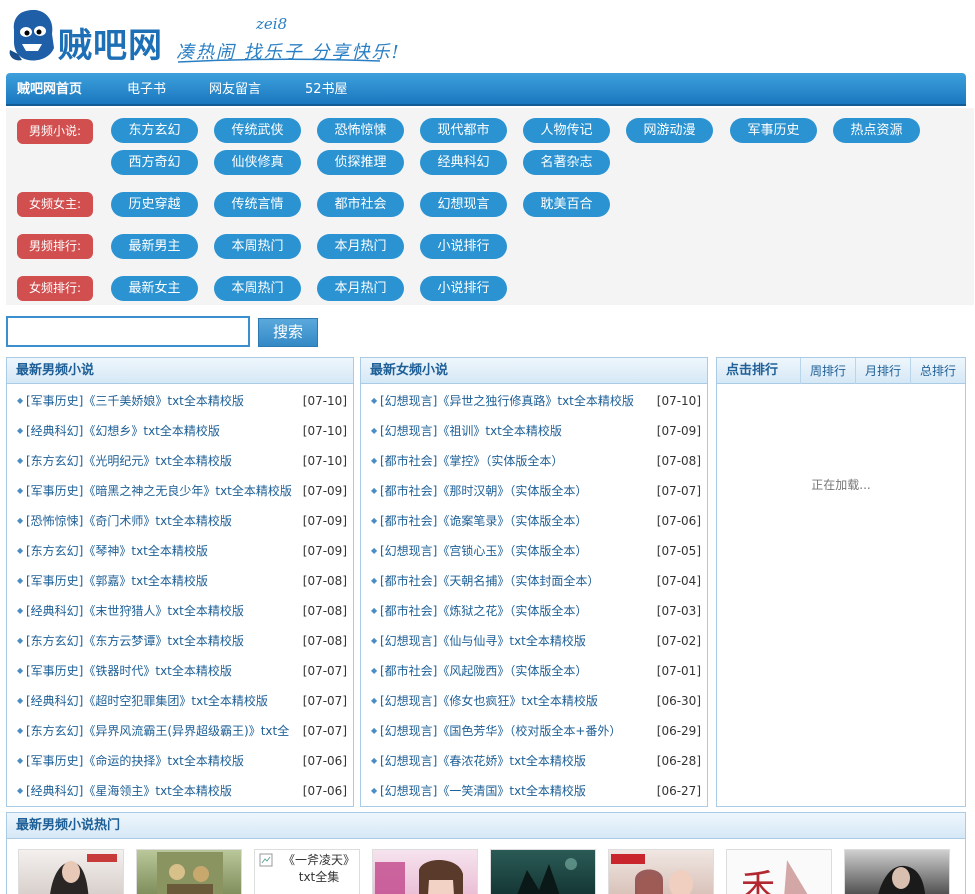 The height and width of the screenshot is (894, 975). I want to click on list-item: ◆ [都市社会]《诡案笔录》（实体版全本） [07-06], so click(534, 521).